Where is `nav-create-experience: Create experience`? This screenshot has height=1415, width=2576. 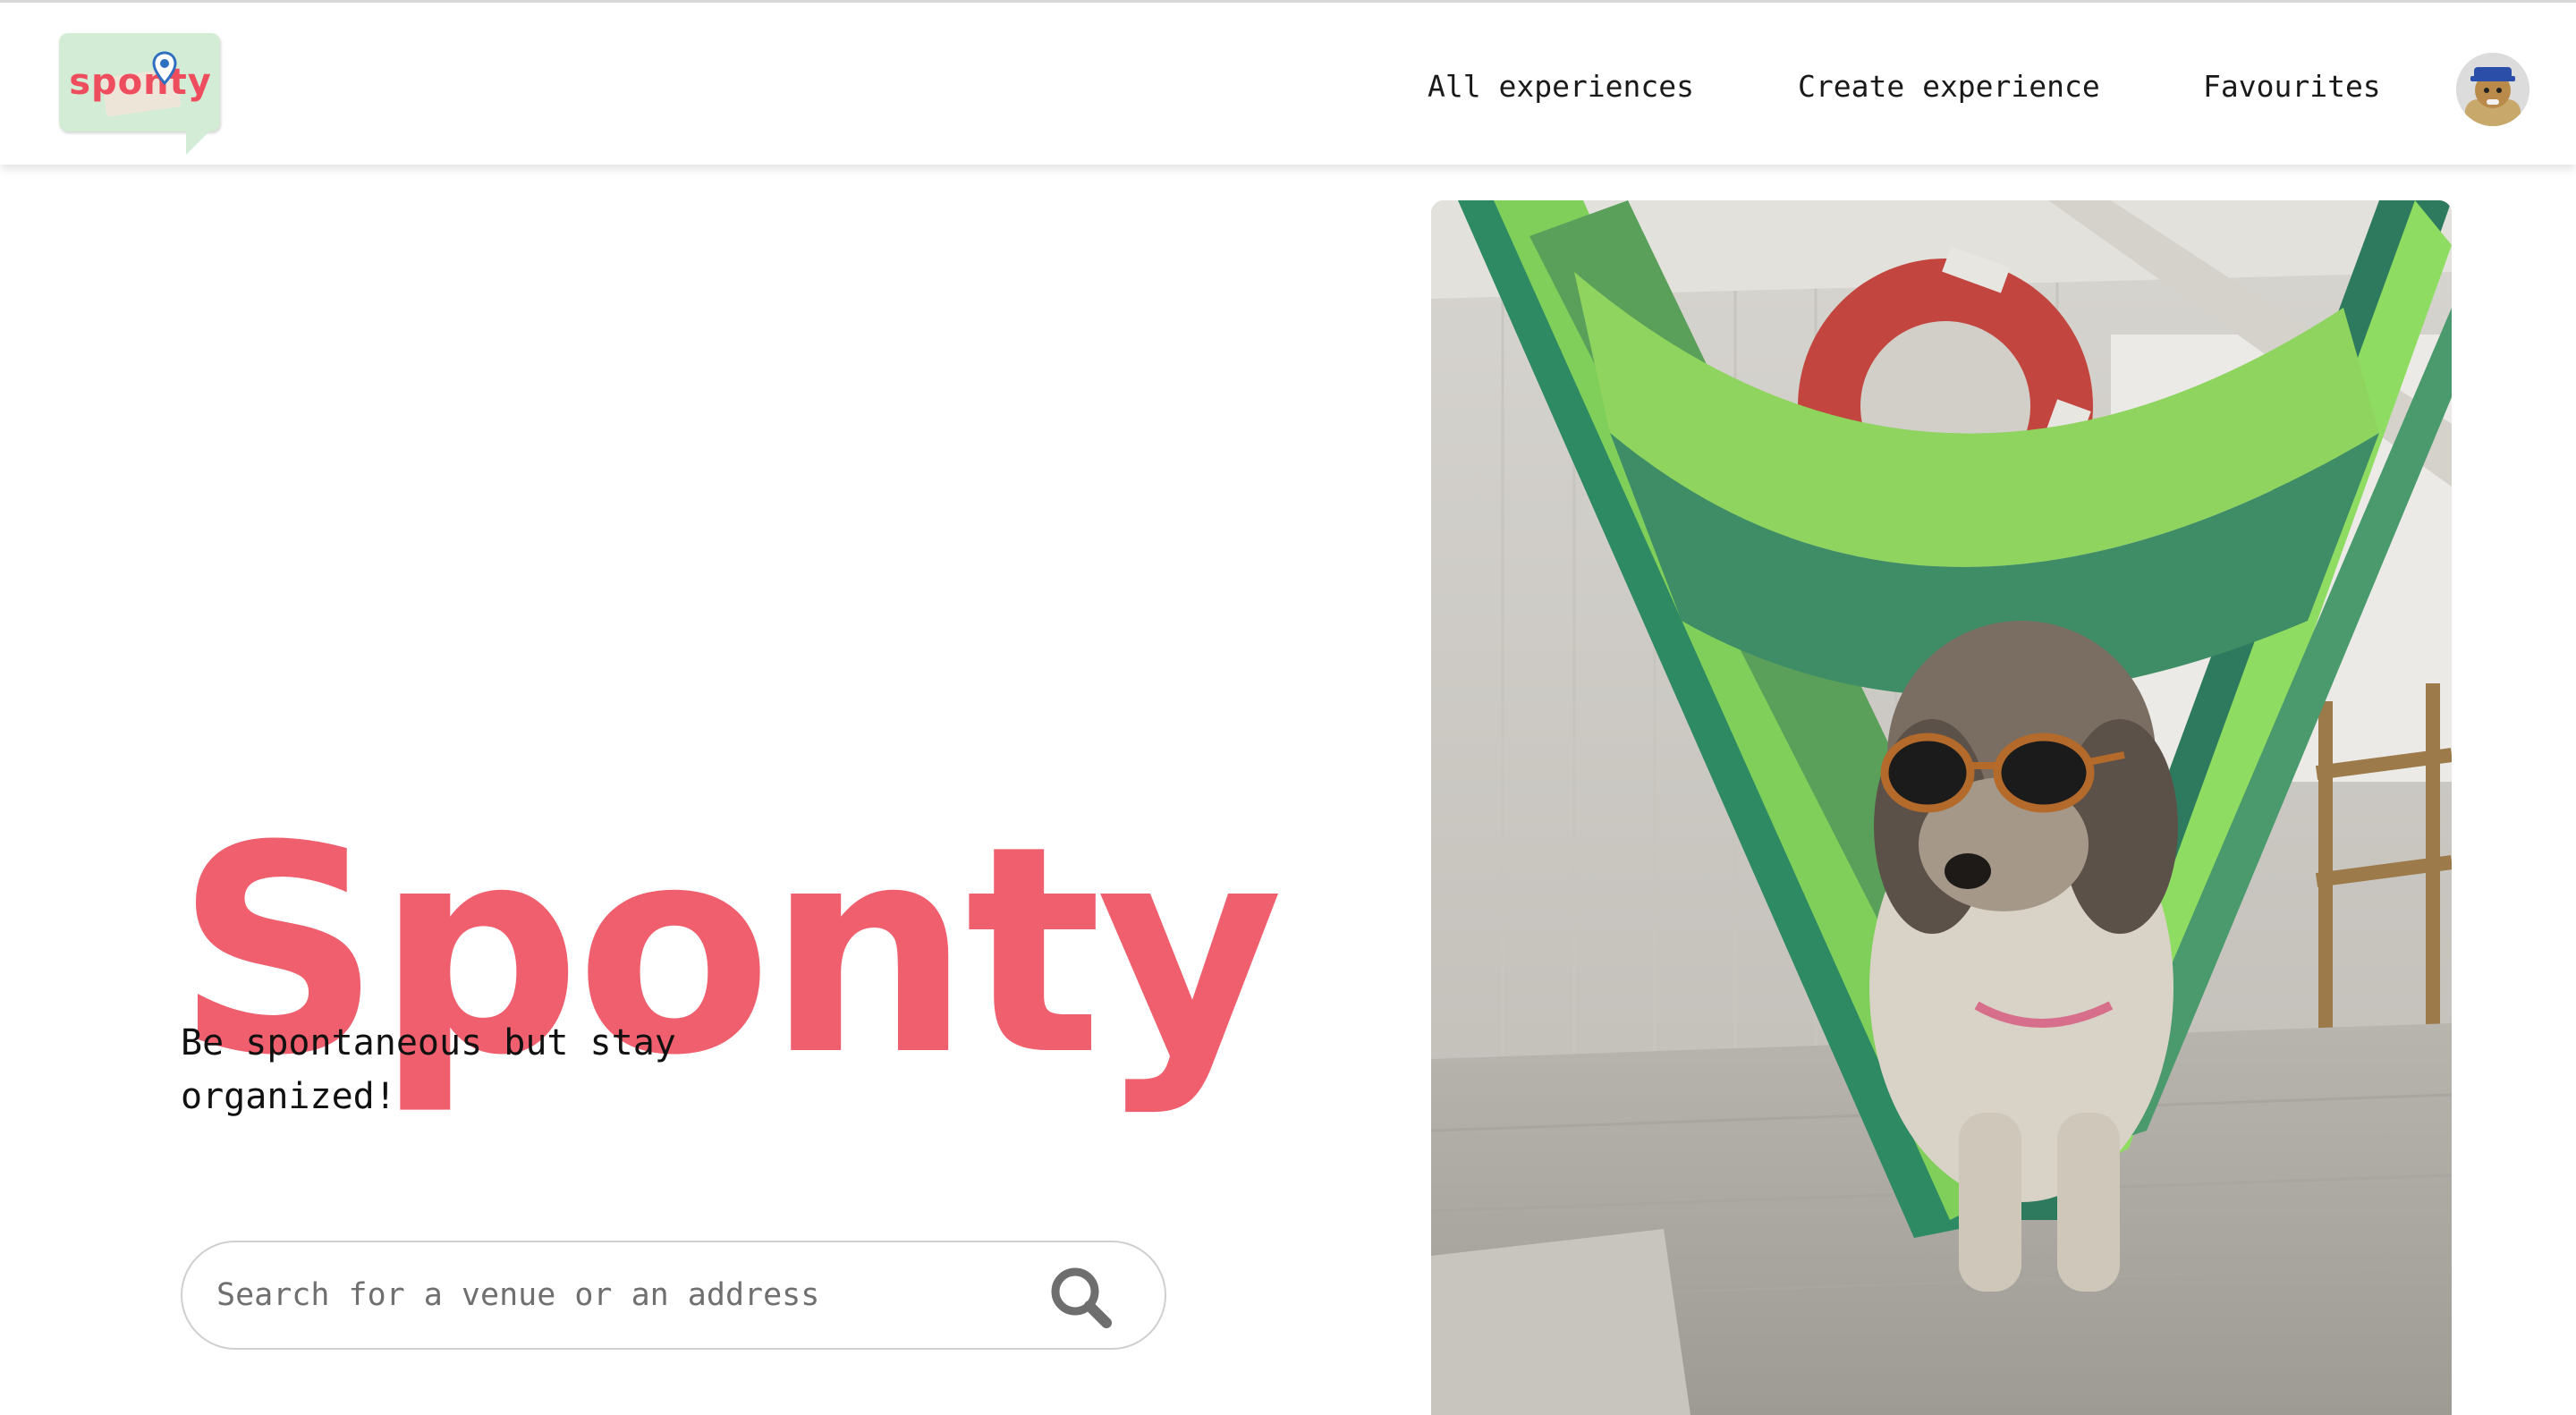 nav-create-experience: Create experience is located at coordinates (1949, 87).